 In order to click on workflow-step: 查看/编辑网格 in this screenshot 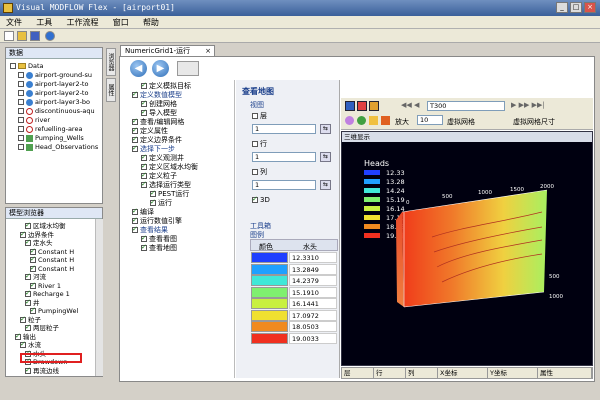, I will do `click(158, 122)`.